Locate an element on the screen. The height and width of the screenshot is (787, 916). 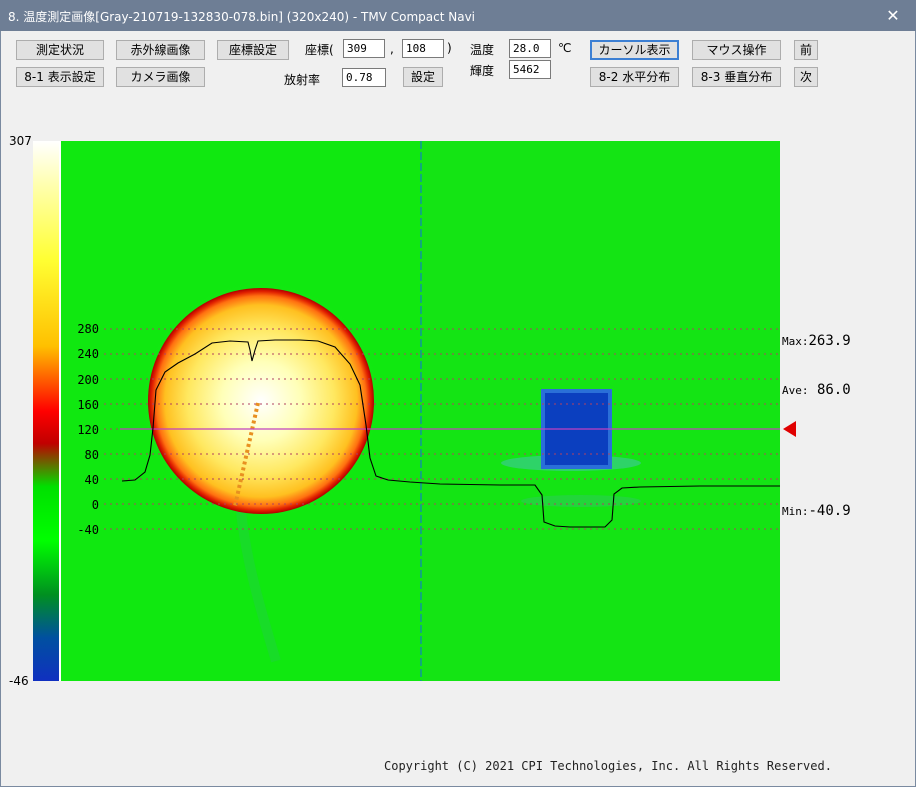
min-stat: Min:-40.9 is located at coordinates (816, 511).